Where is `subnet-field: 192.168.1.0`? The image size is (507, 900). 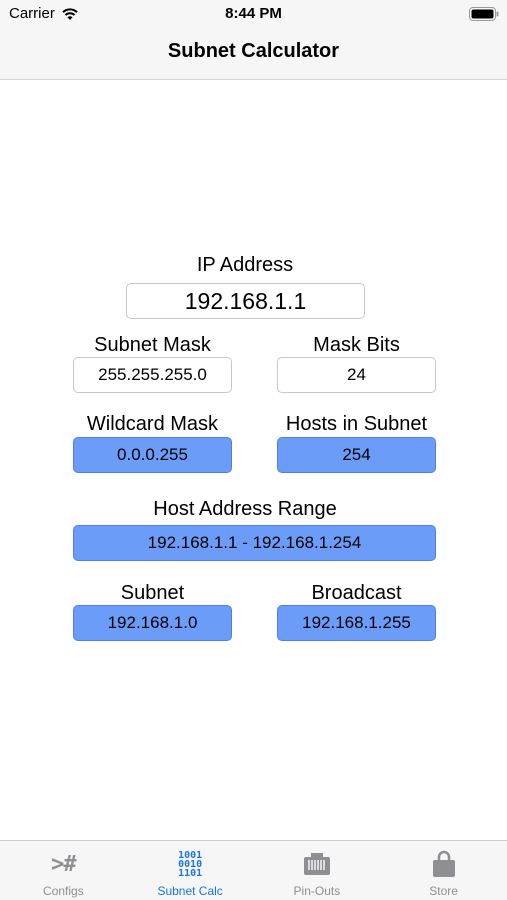 subnet-field: 192.168.1.0 is located at coordinates (152, 623).